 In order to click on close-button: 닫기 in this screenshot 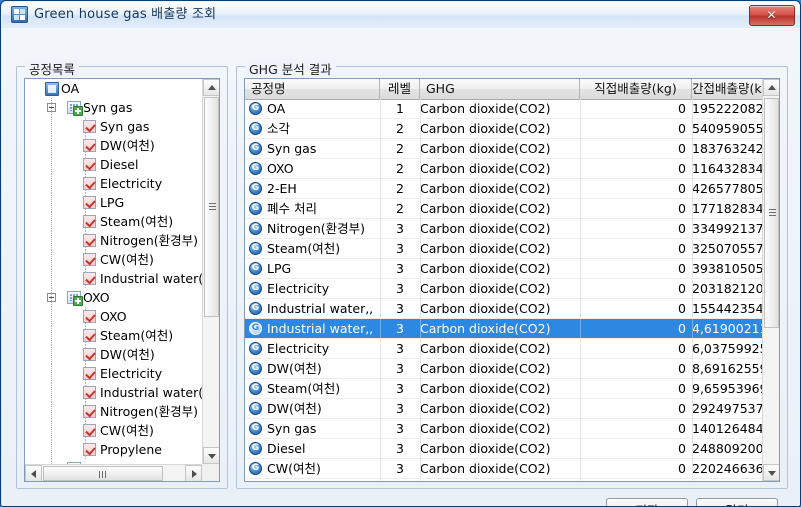, I will do `click(737, 502)`.